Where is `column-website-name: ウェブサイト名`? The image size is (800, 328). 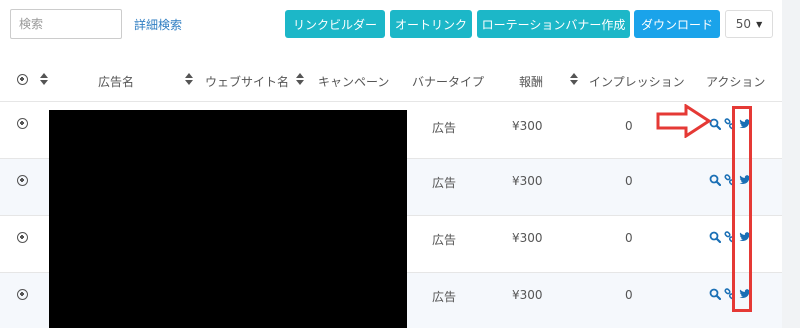 column-website-name: ウェブサイト名 is located at coordinates (247, 82).